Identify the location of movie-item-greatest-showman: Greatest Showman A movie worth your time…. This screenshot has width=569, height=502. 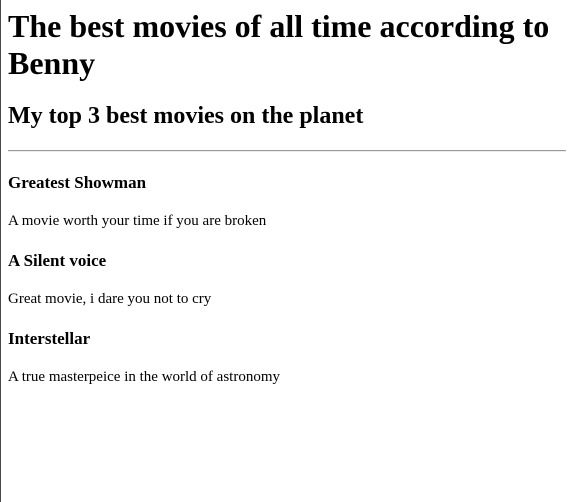
(287, 201).